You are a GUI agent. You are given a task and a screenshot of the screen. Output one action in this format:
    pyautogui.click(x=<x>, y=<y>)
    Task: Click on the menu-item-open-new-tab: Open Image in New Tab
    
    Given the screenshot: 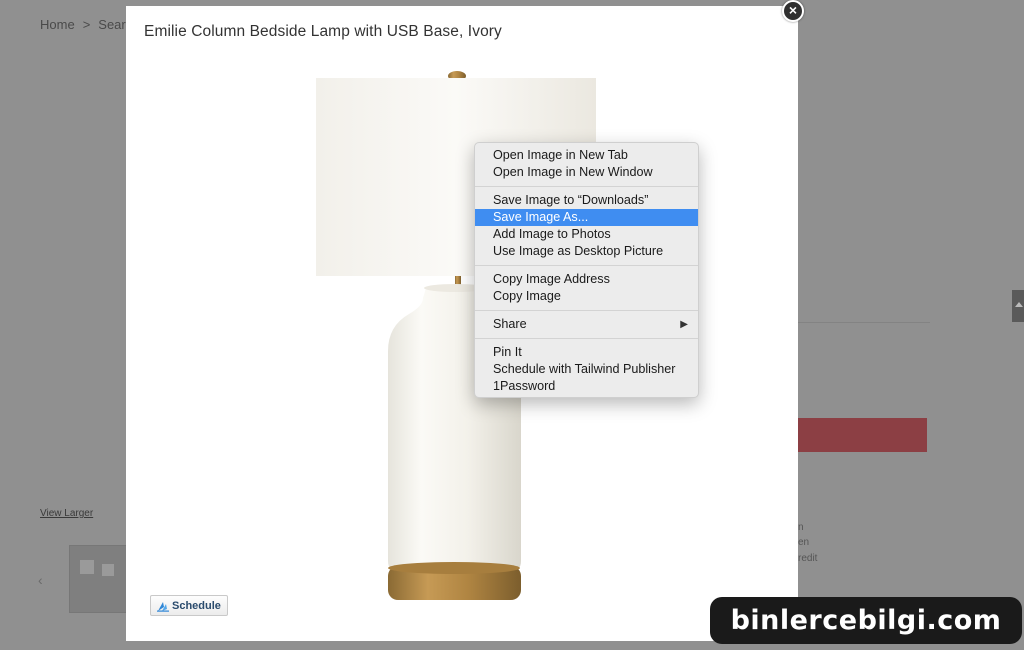 What is the action you would take?
    pyautogui.click(x=586, y=155)
    